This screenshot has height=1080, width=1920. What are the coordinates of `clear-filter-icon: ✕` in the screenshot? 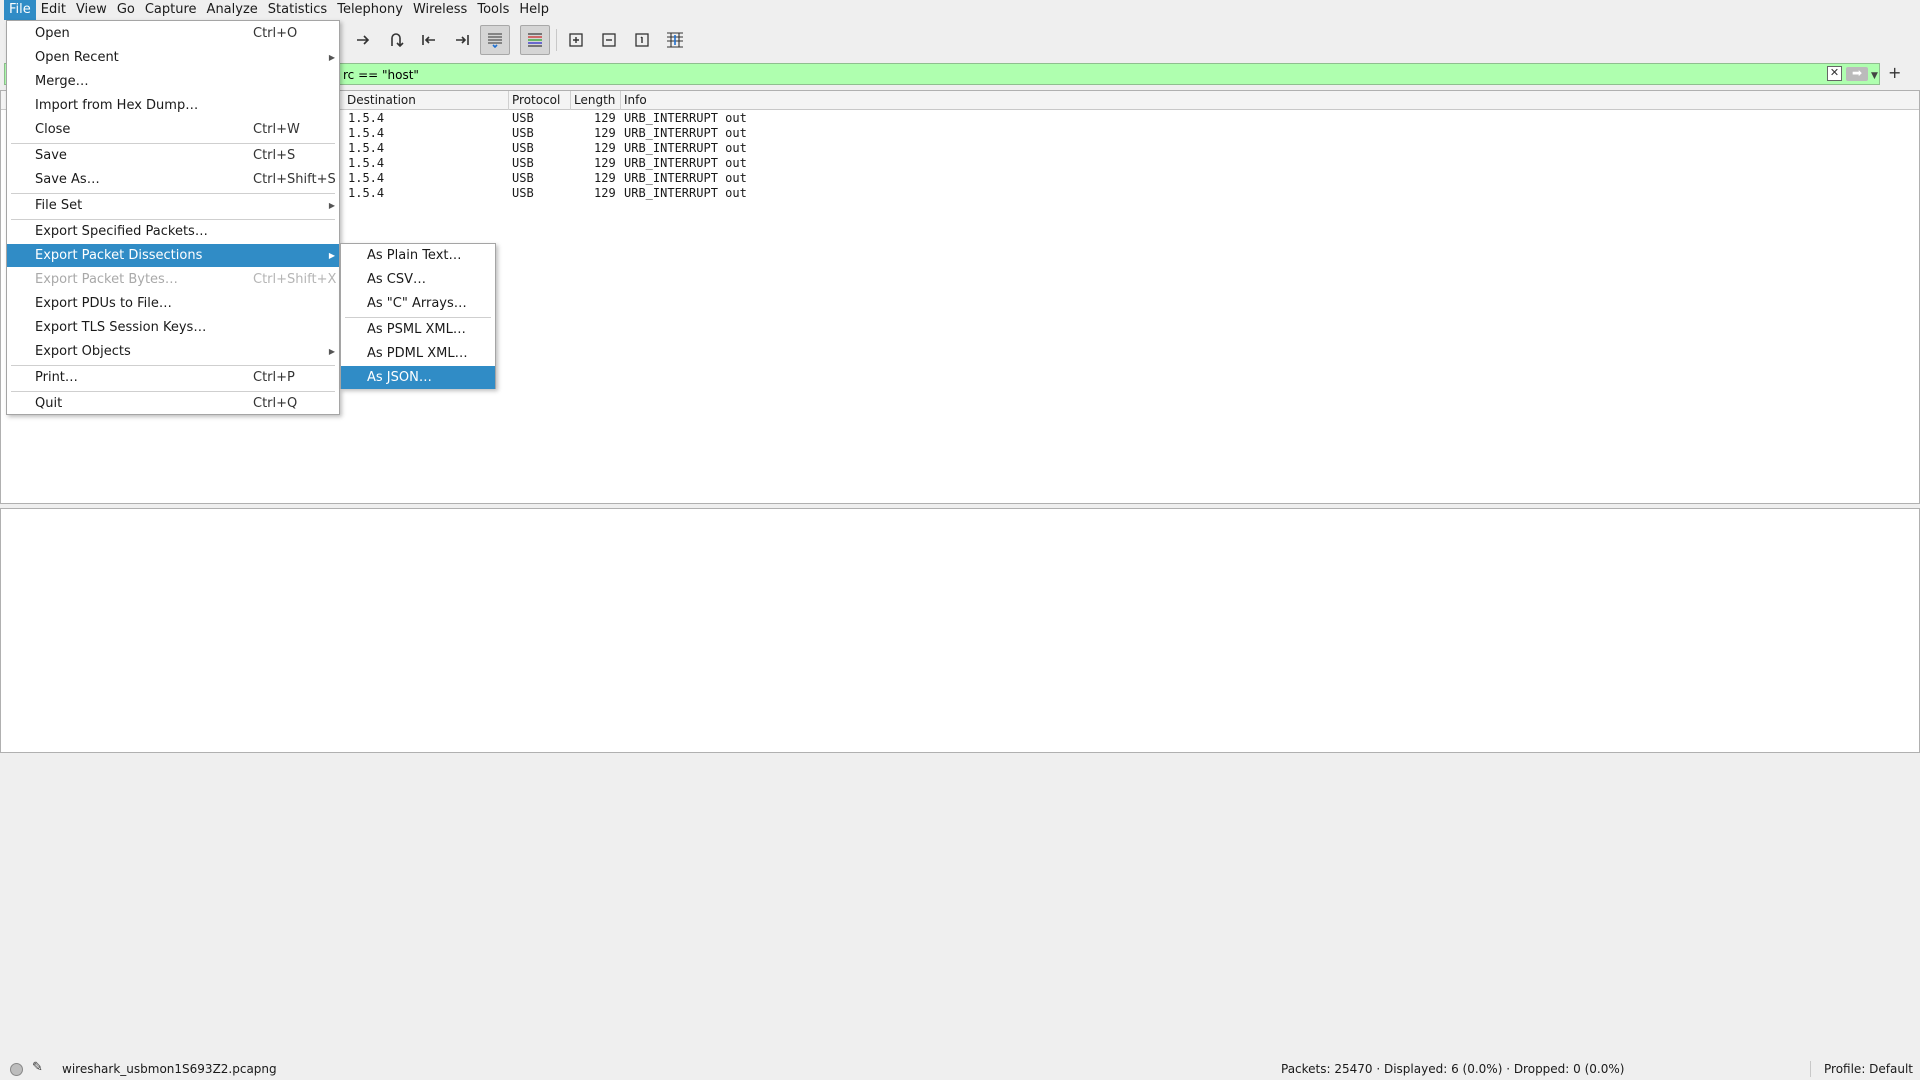 It's located at (1834, 73).